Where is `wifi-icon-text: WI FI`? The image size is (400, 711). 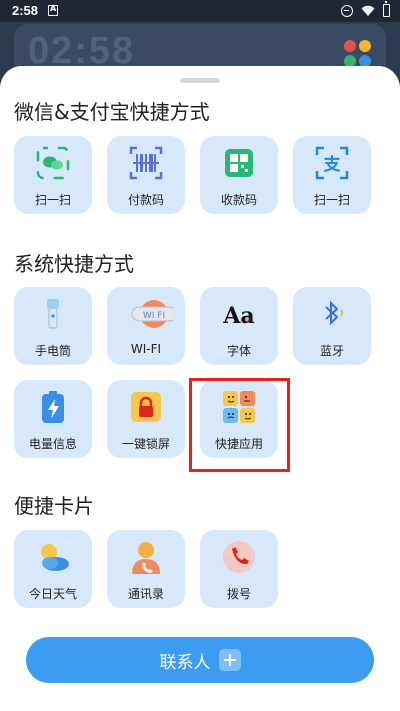
wifi-icon-text: WI FI is located at coordinates (154, 316).